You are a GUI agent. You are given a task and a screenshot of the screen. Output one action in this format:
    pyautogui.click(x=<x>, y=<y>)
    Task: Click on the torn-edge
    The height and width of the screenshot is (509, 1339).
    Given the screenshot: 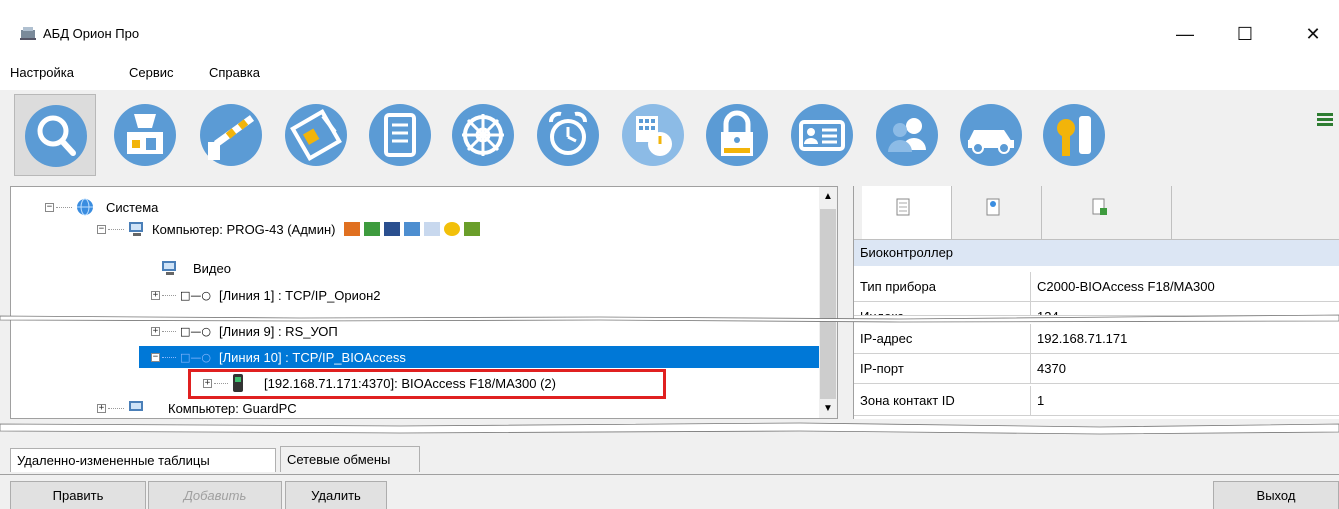 What is the action you would take?
    pyautogui.click(x=669, y=428)
    